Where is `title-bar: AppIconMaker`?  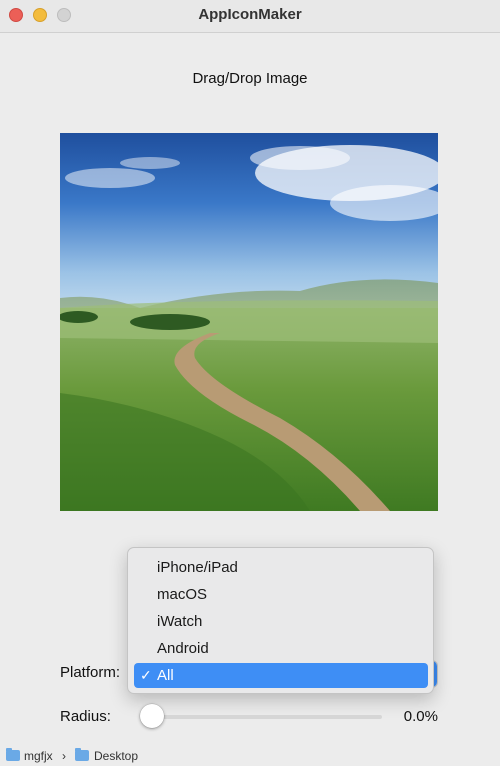
title-bar: AppIconMaker is located at coordinates (250, 16).